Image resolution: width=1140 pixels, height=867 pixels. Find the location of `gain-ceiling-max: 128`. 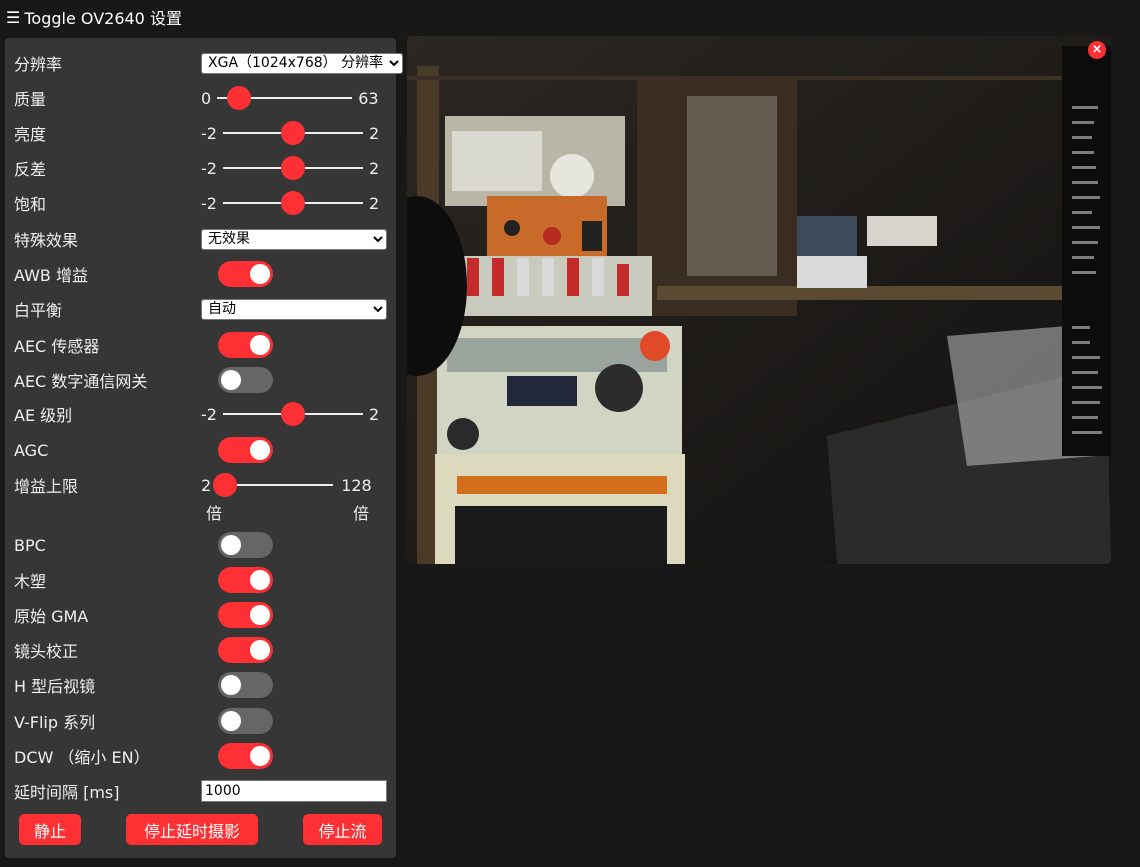

gain-ceiling-max: 128 is located at coordinates (356, 485).